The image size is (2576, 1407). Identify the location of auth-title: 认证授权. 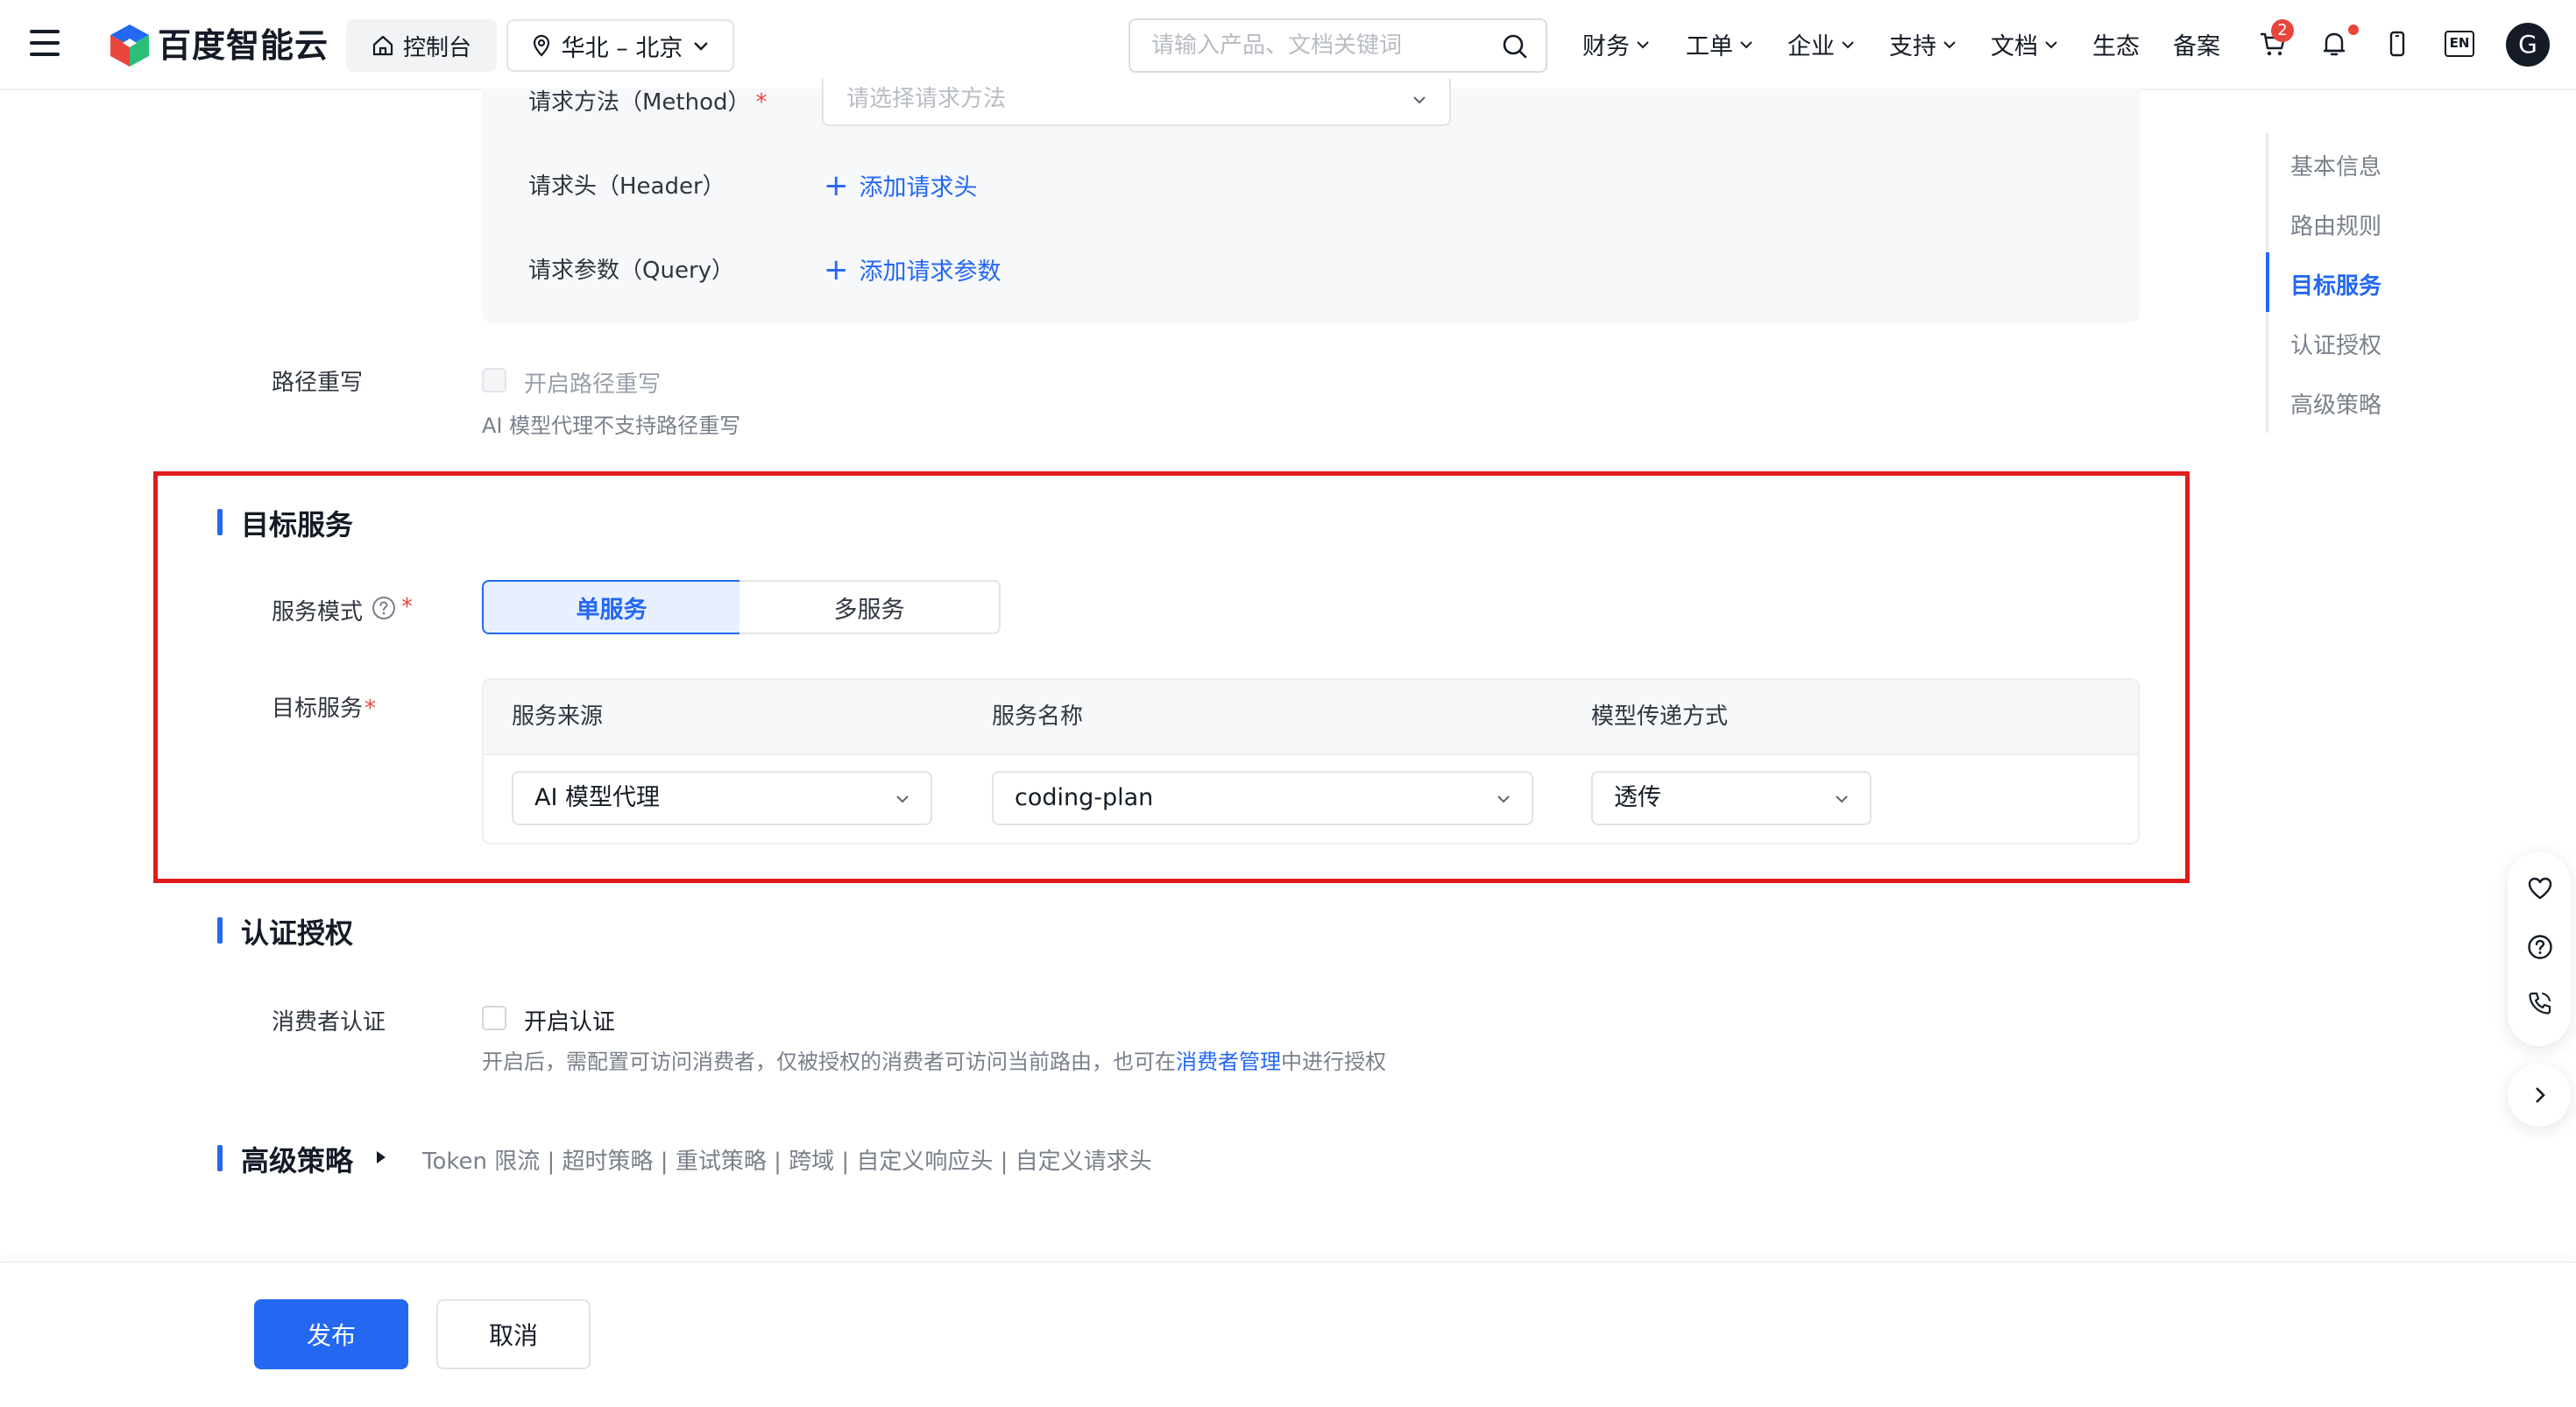
(297, 933).